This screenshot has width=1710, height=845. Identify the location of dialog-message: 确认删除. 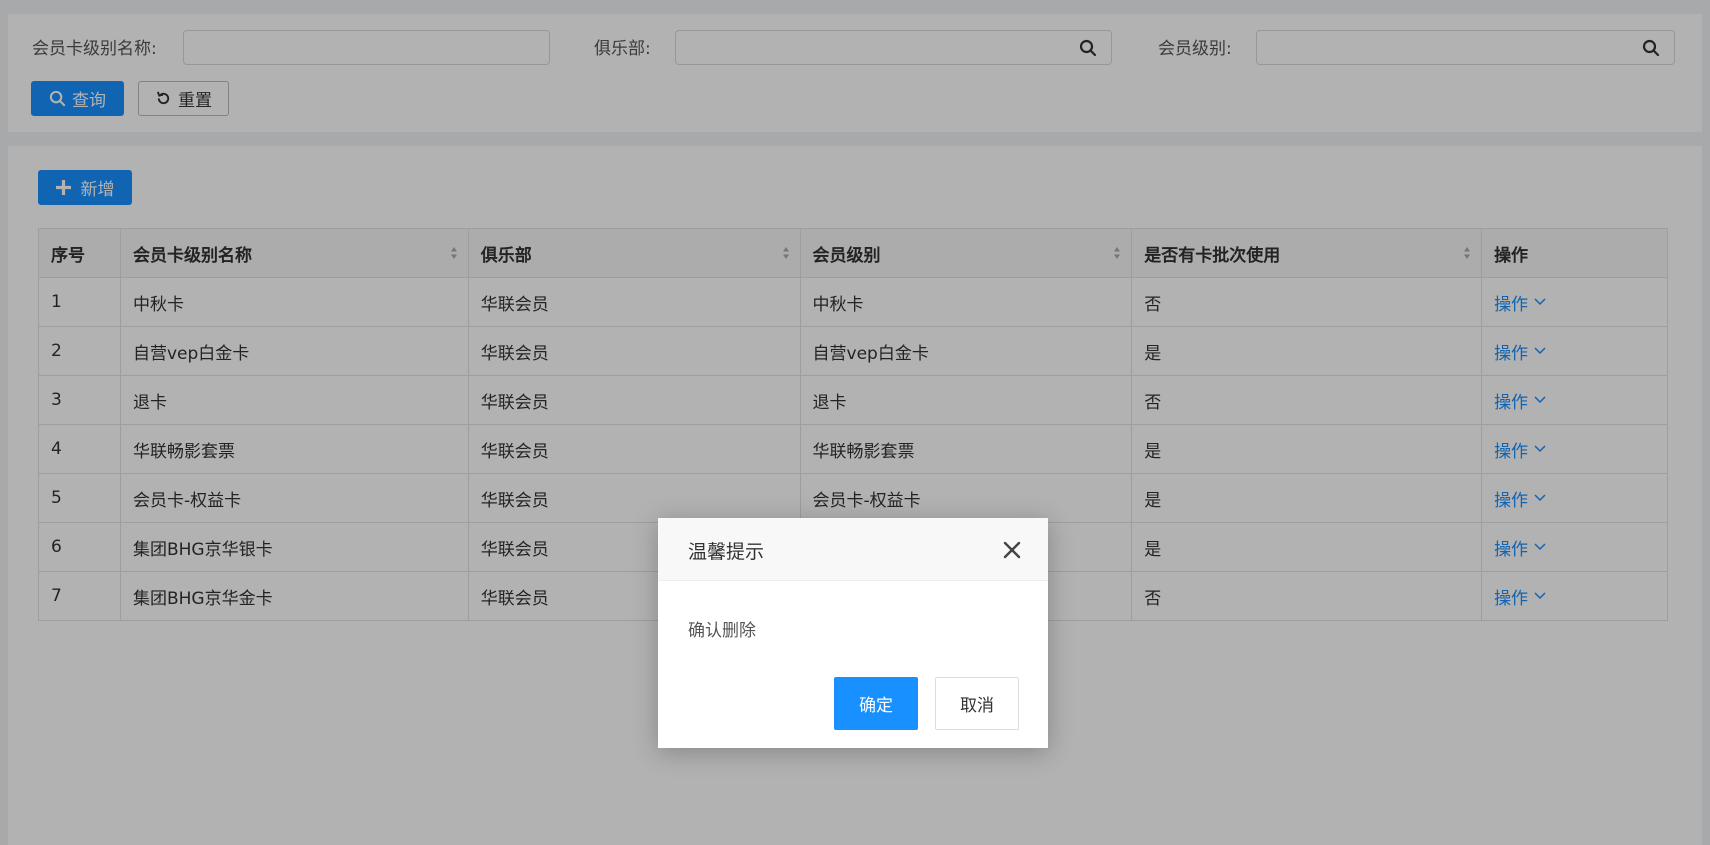
(722, 631).